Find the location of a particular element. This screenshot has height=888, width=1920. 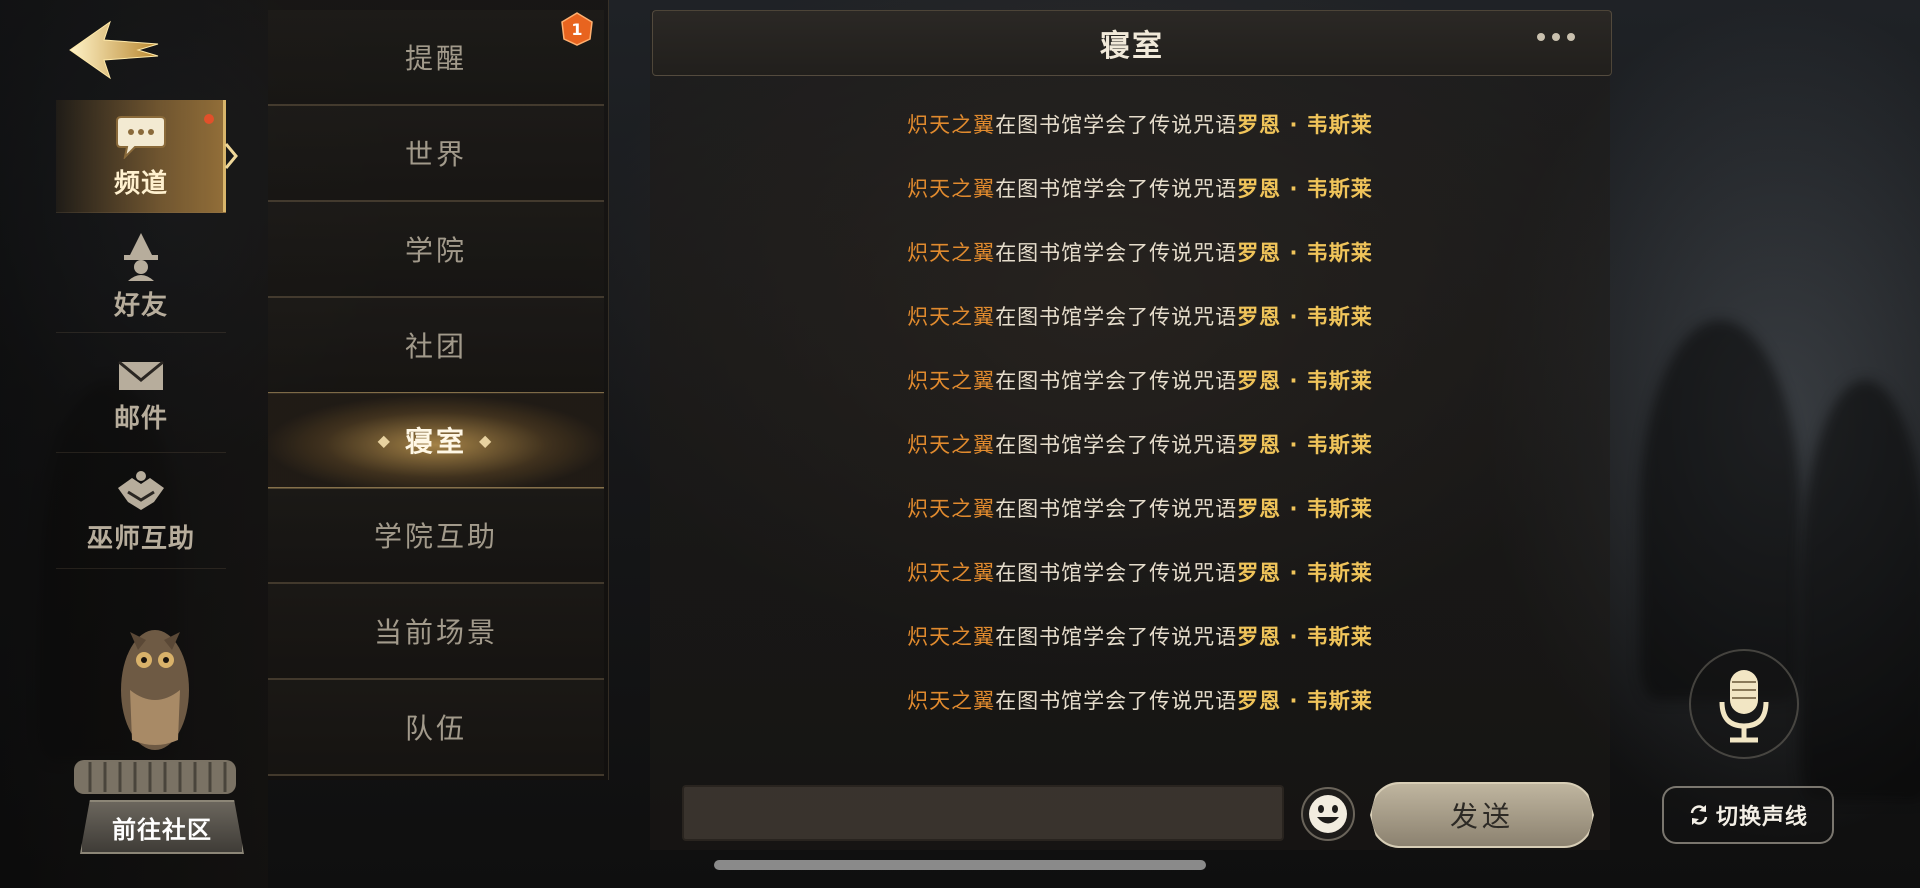

channel-label: 当前场景 is located at coordinates (435, 632).